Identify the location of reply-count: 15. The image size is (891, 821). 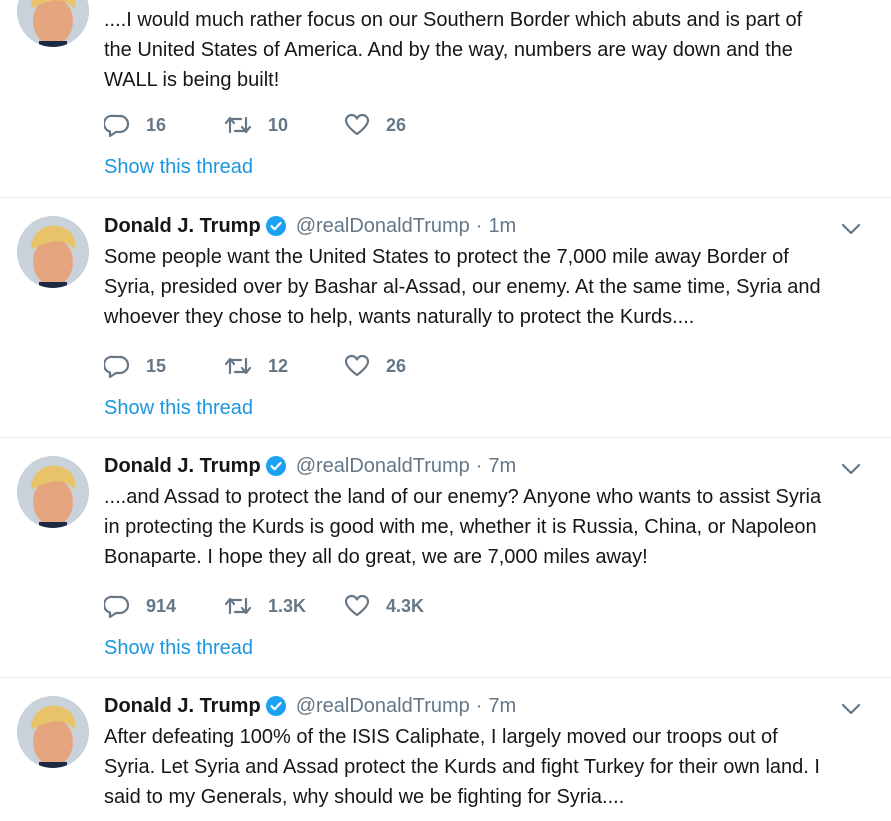
(156, 365).